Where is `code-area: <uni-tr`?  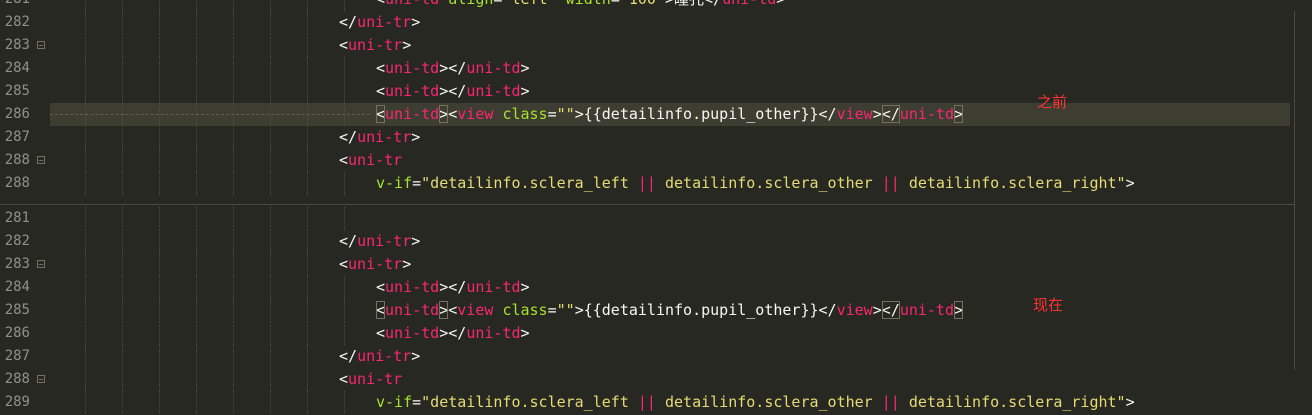
code-area: <uni-tr is located at coordinates (670, 379).